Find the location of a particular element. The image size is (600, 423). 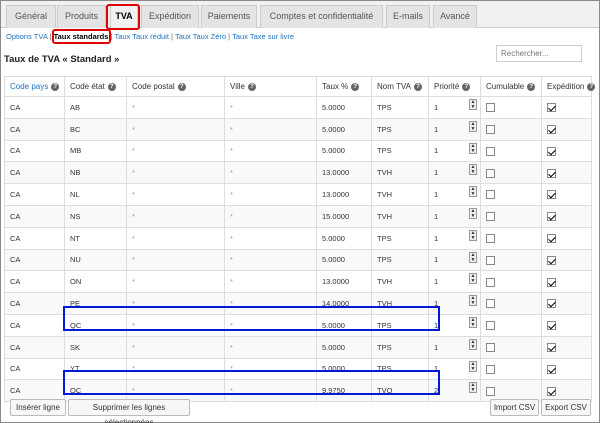

table-row: CA QC * * 5.0000 TPS 1 ▲ ▼ is located at coordinates (298, 325).